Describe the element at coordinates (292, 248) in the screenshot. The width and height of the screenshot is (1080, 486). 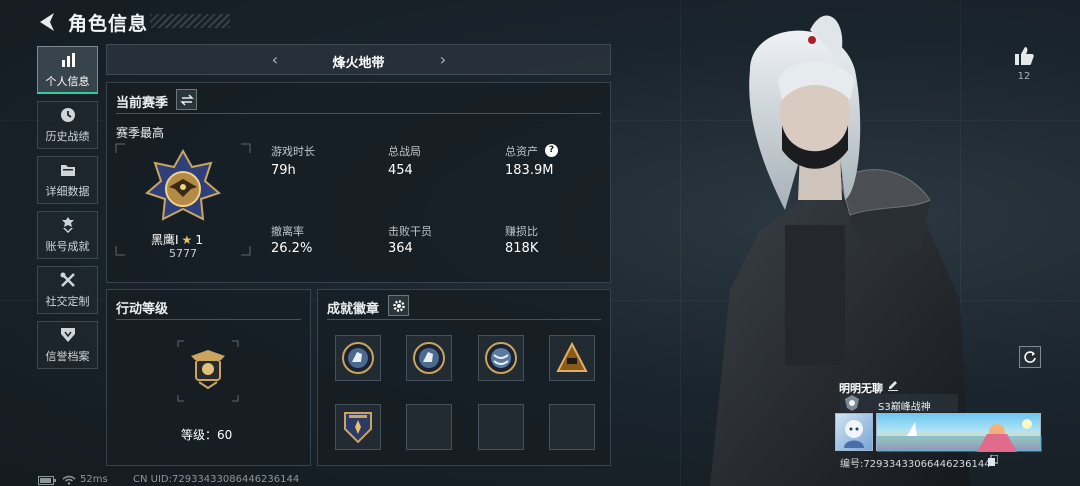
I see `stat-value: 26.2%` at that location.